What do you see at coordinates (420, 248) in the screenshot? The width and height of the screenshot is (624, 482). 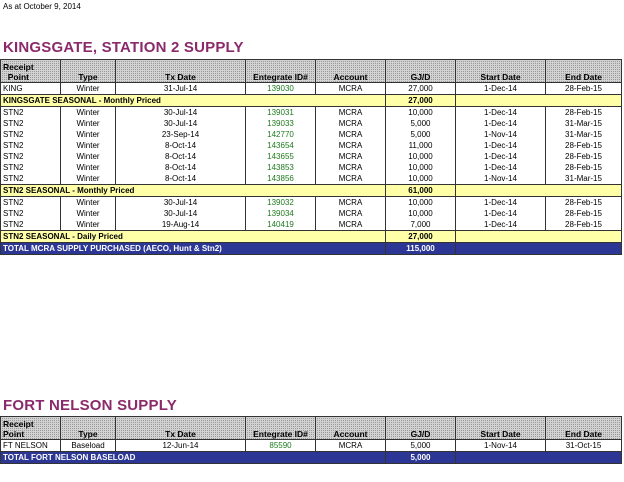 I see `mcra-grand-total-value: 115,000` at bounding box center [420, 248].